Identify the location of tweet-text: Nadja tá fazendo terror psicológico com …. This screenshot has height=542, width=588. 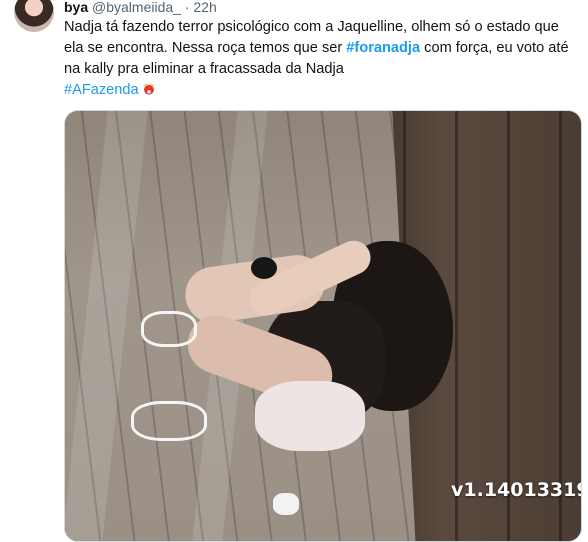
(322, 59).